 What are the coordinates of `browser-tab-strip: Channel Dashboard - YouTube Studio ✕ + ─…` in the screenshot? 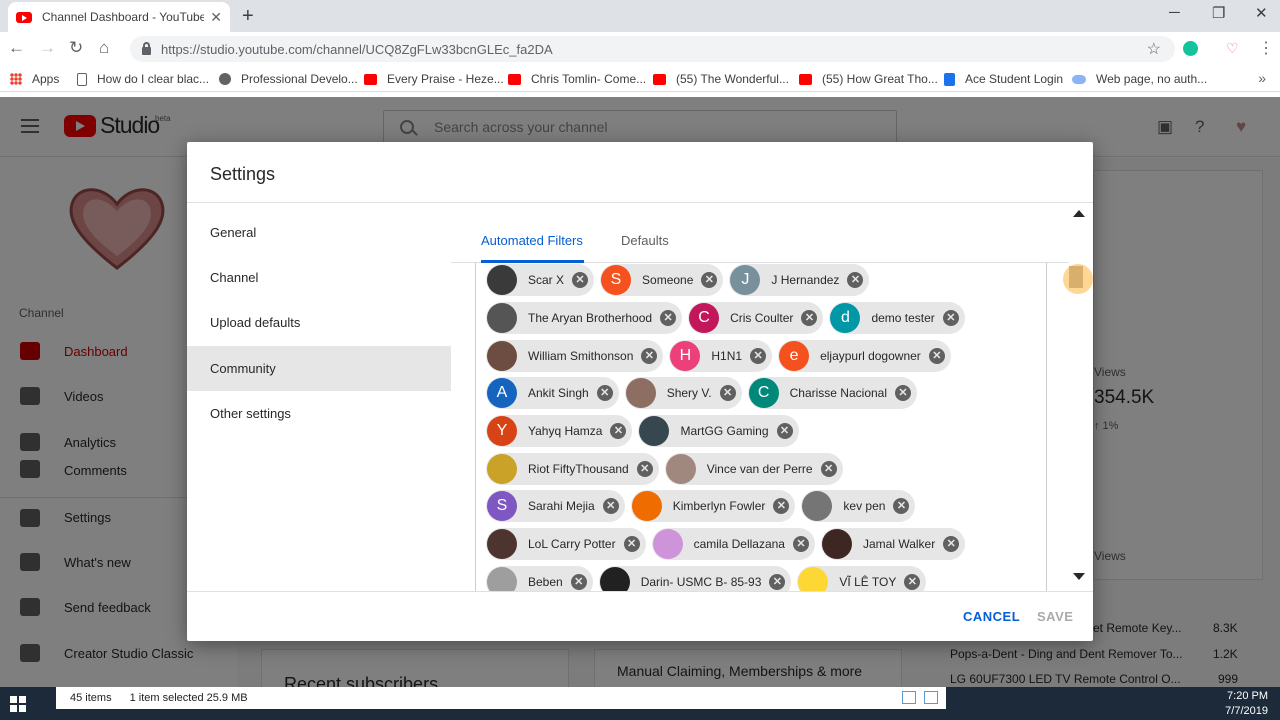 It's located at (640, 16).